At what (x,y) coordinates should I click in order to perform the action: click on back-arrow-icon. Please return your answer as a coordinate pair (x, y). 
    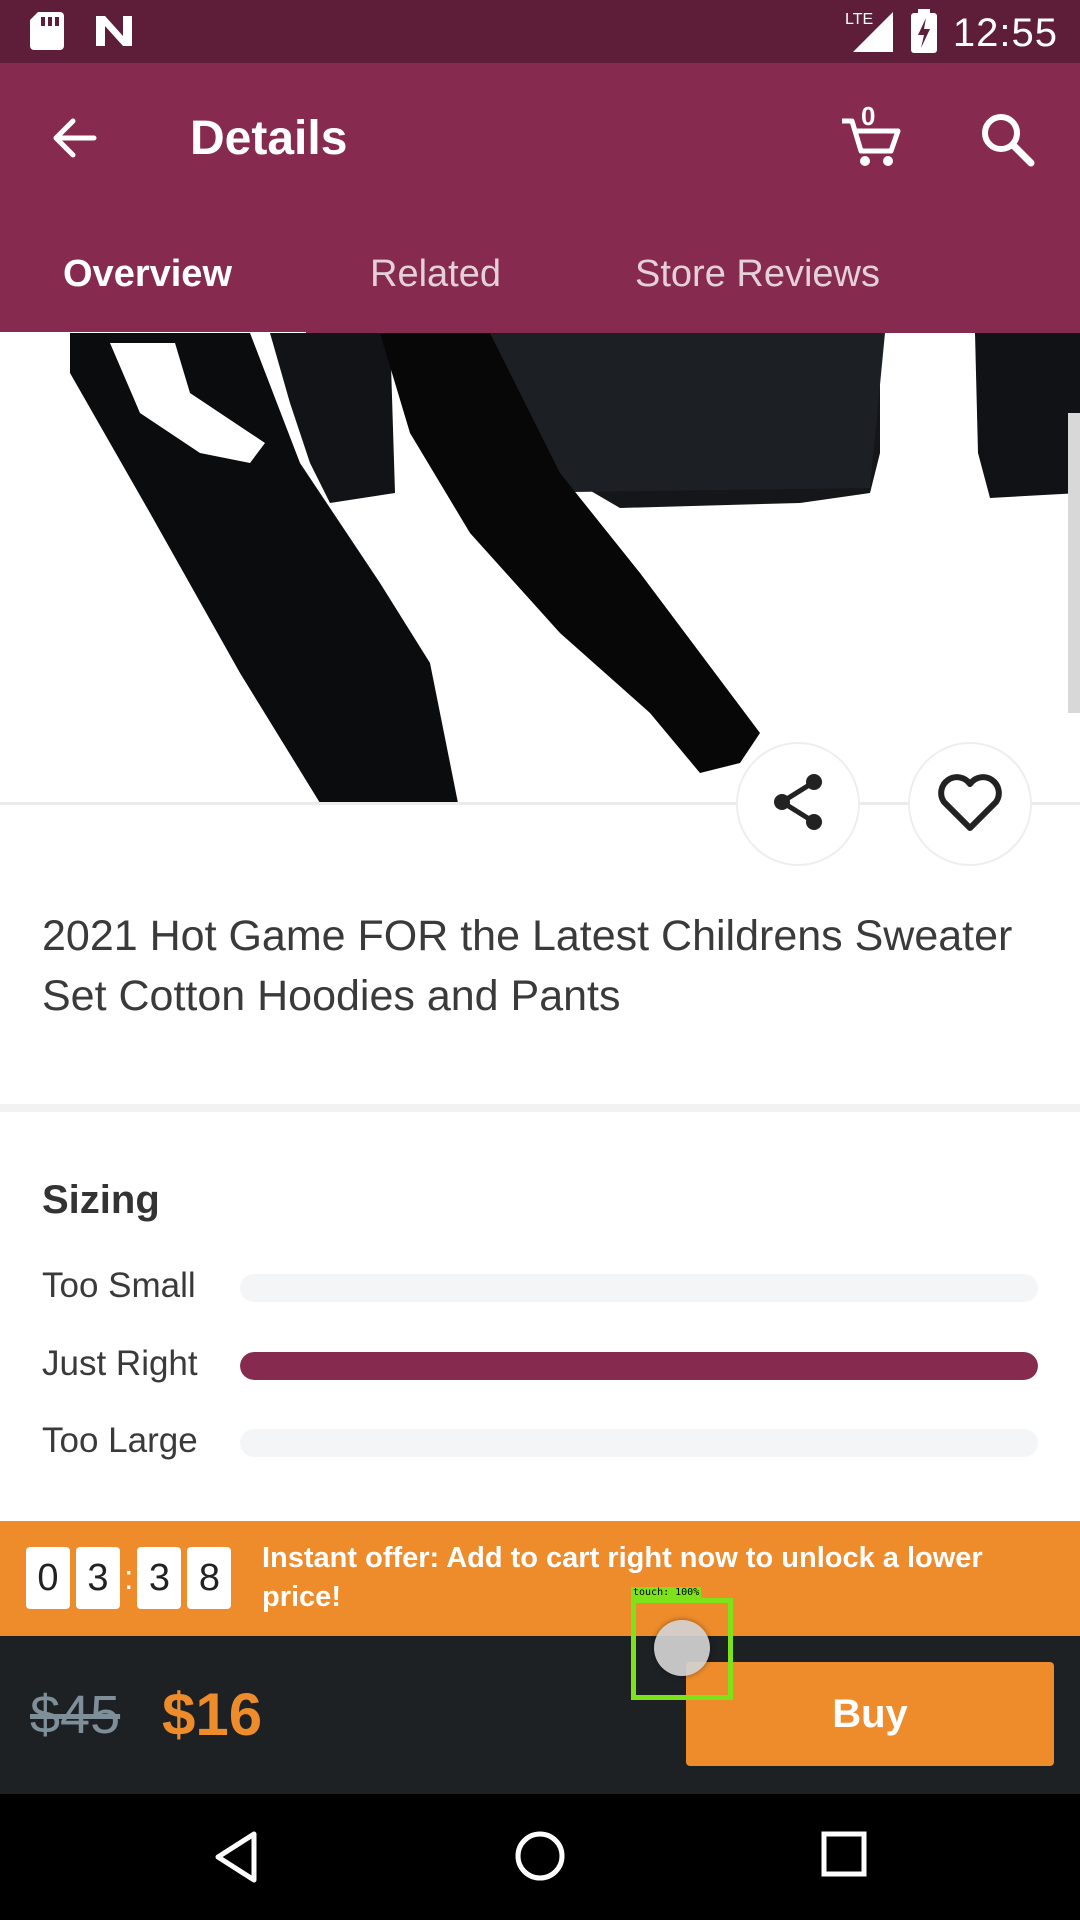
    Looking at the image, I should click on (75, 138).